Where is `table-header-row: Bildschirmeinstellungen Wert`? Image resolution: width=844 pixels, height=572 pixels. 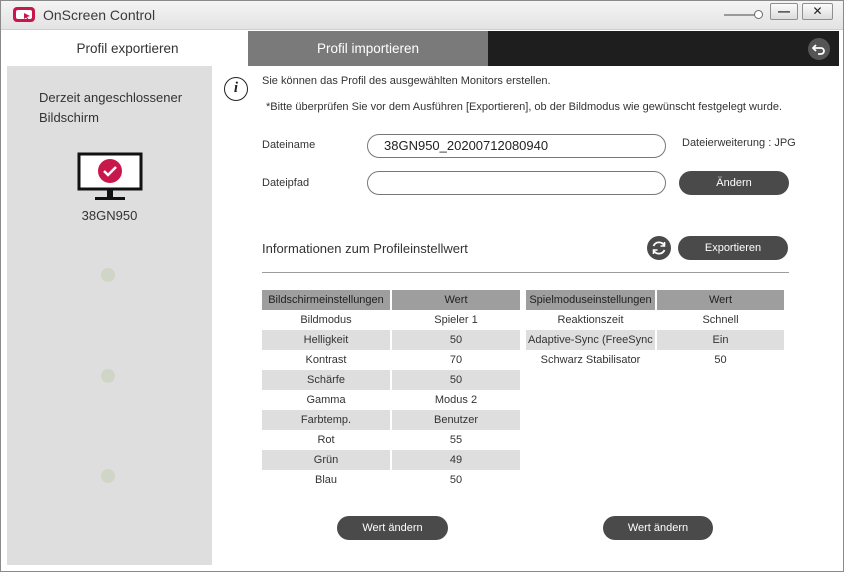 table-header-row: Bildschirmeinstellungen Wert is located at coordinates (392, 300).